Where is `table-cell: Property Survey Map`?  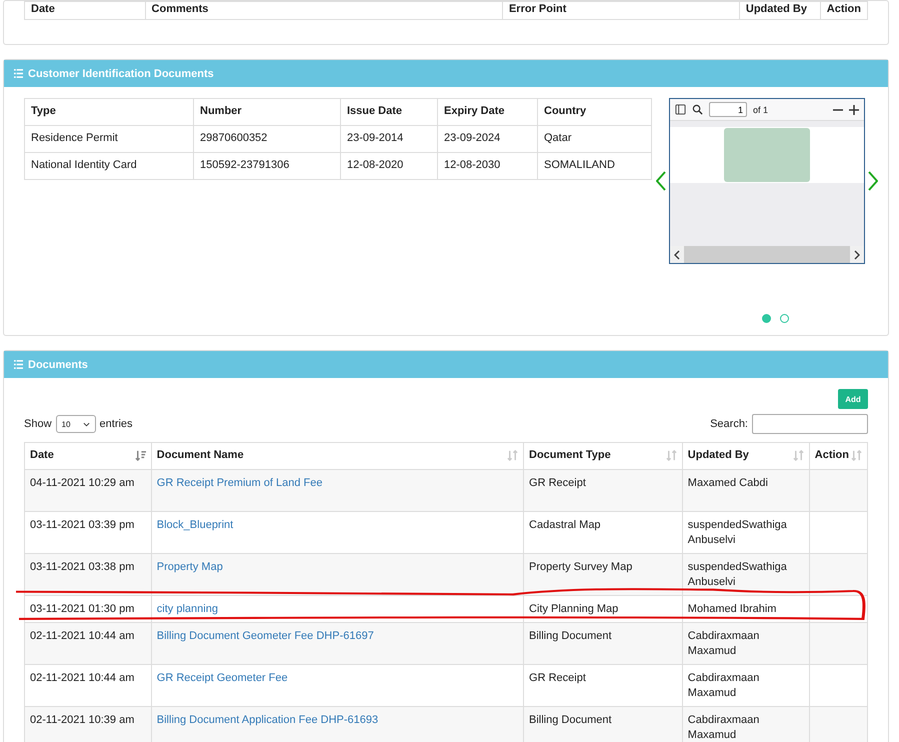 table-cell: Property Survey Map is located at coordinates (603, 575).